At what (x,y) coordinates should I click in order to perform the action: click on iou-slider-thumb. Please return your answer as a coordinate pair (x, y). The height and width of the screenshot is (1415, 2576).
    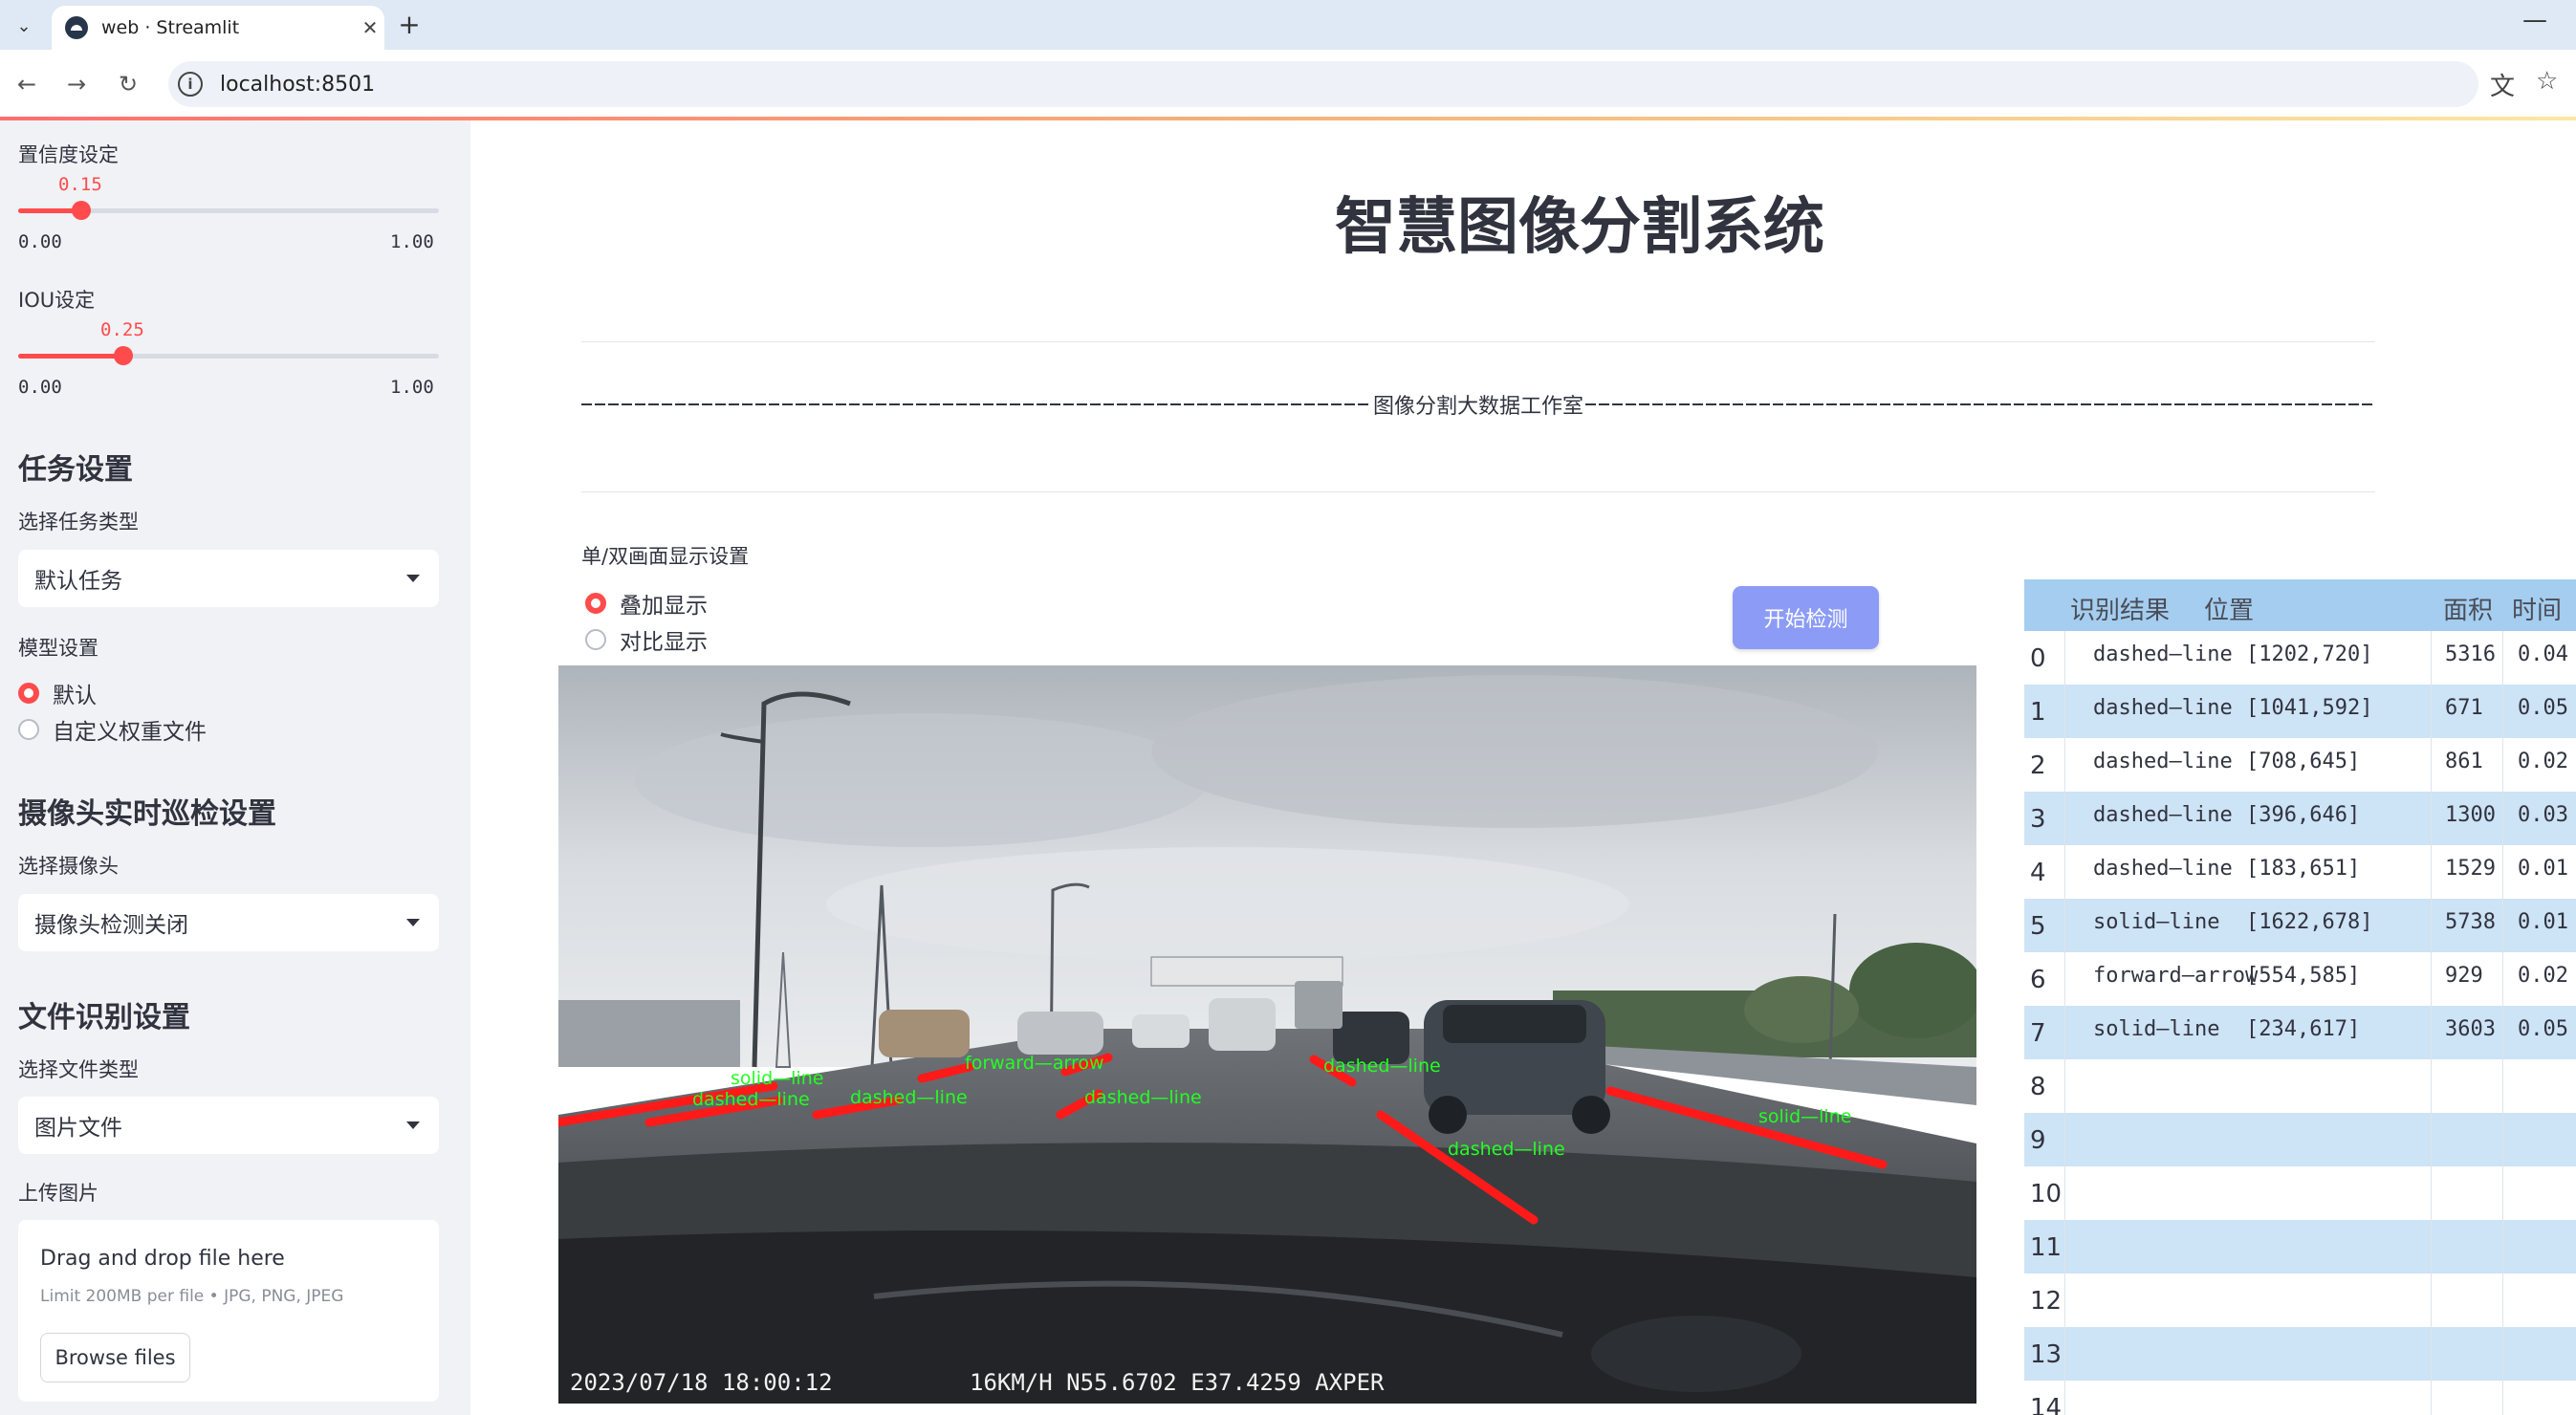
    Looking at the image, I should click on (123, 356).